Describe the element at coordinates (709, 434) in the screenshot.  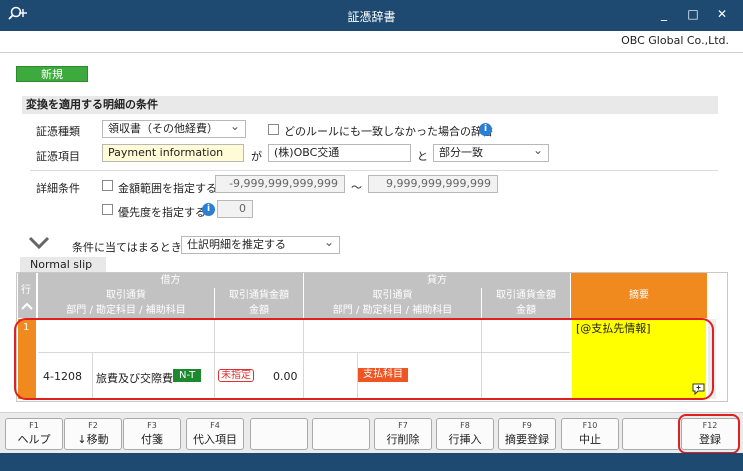
I see `f12-highlight` at that location.